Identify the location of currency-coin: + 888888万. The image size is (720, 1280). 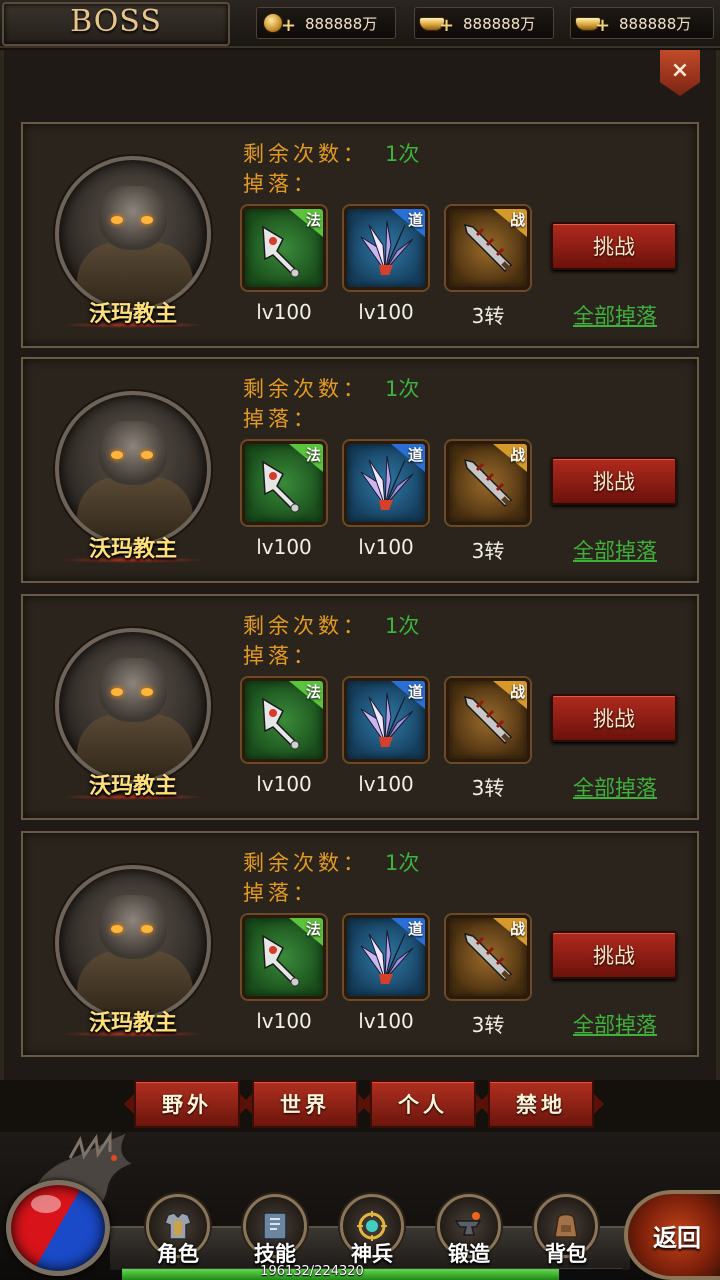
(326, 23).